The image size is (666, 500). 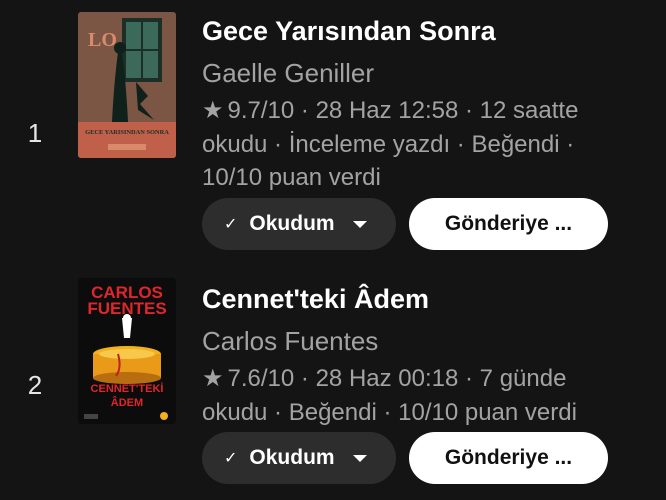 I want to click on book-author: Carlos Fuentes, so click(x=414, y=341).